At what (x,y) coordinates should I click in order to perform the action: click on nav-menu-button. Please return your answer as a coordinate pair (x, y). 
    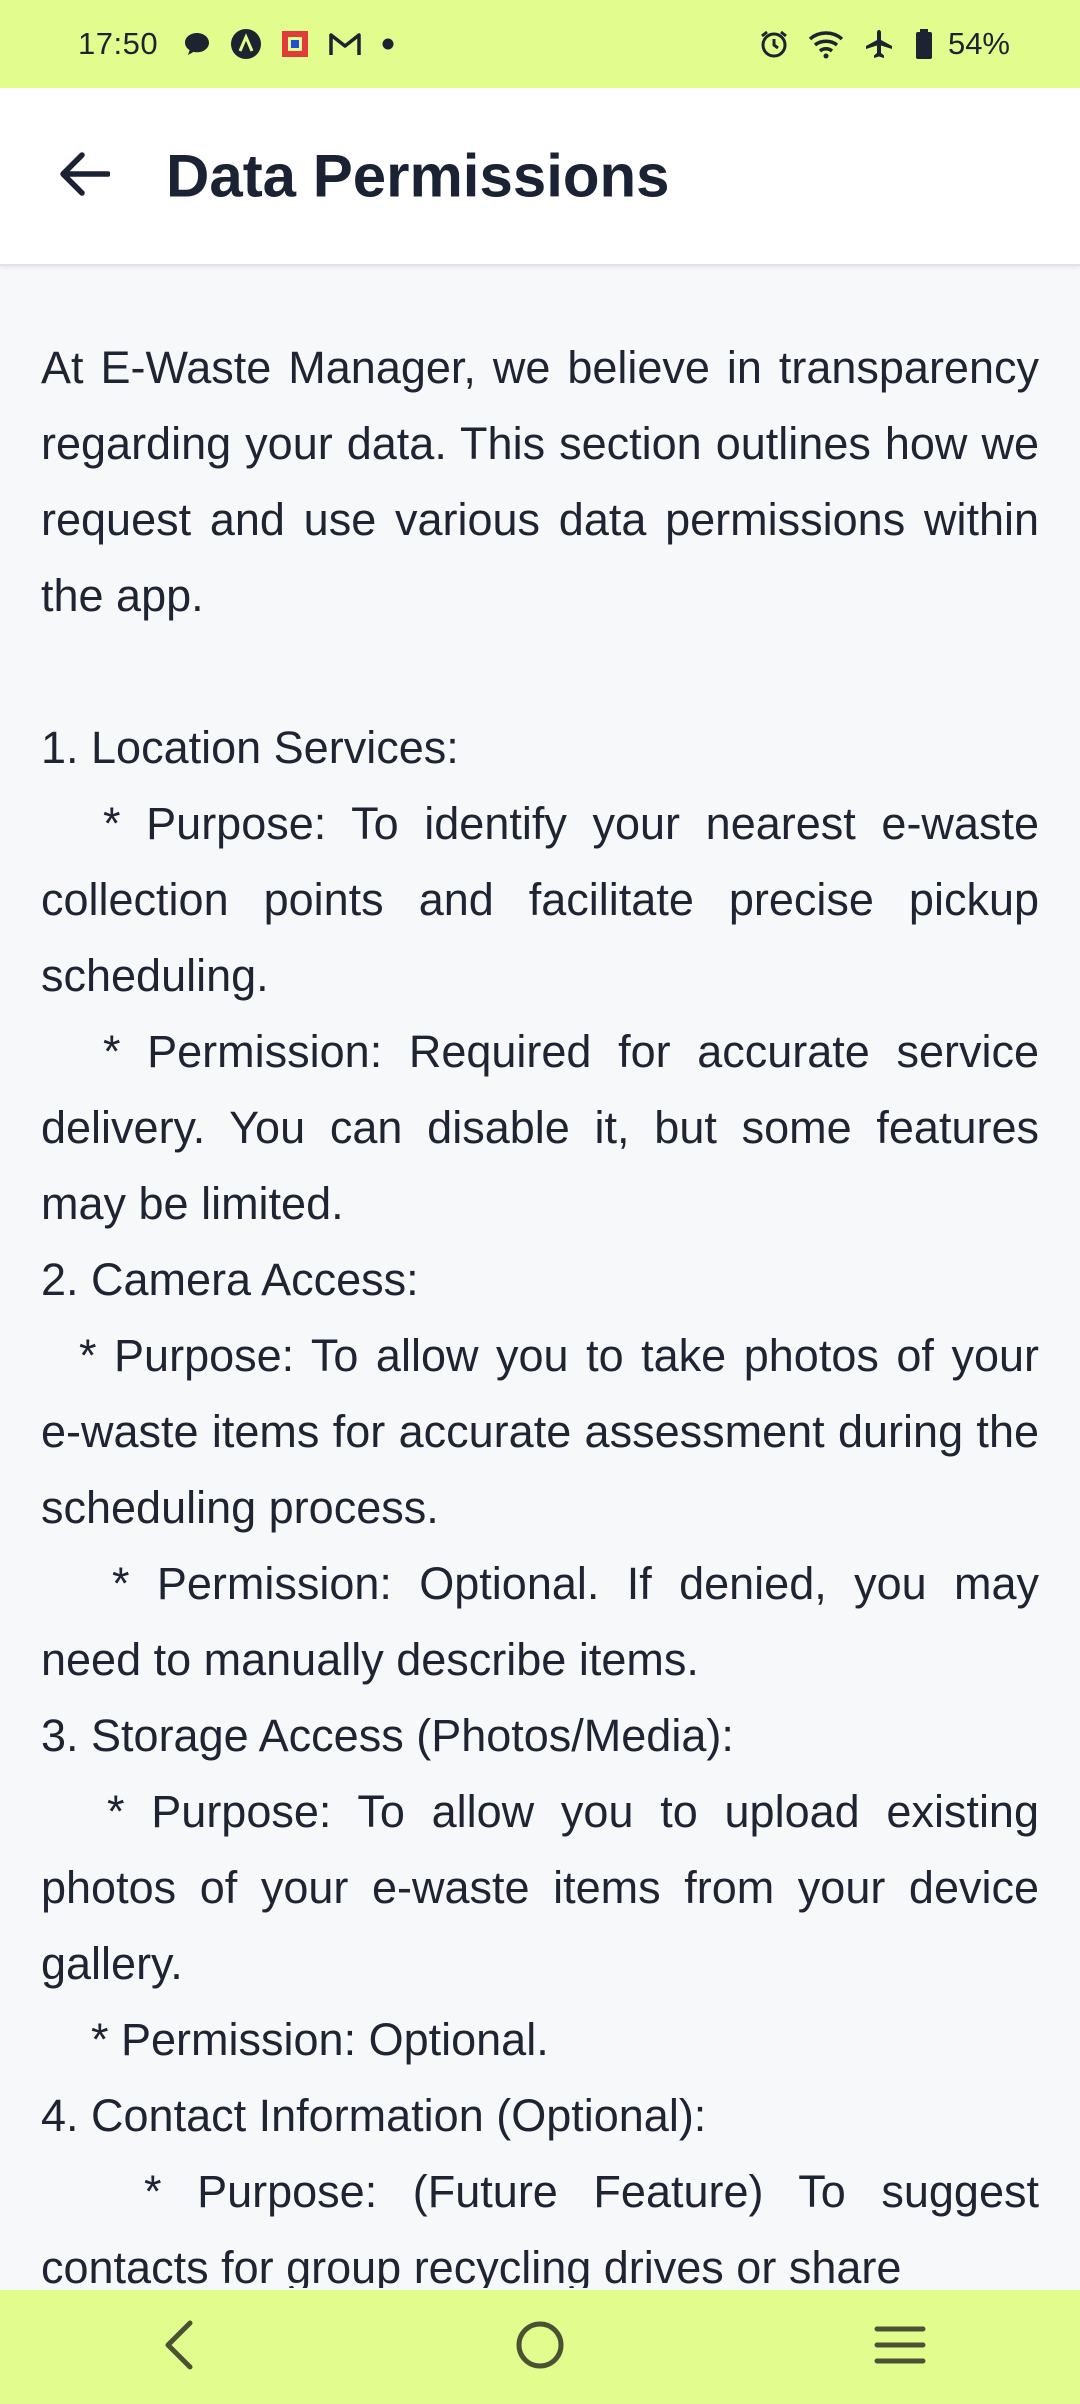
    Looking at the image, I should click on (900, 2347).